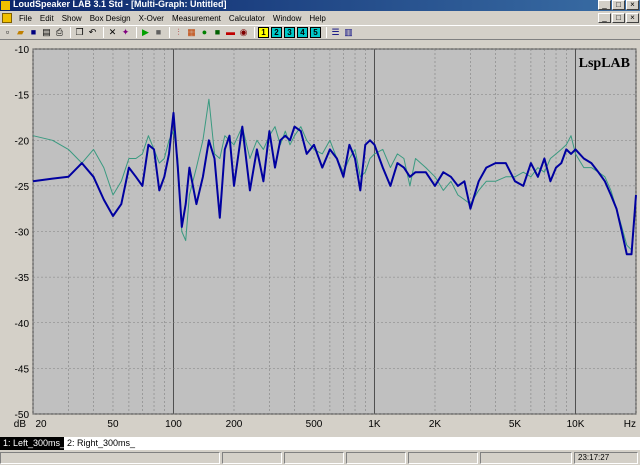 The height and width of the screenshot is (465, 640). Describe the element at coordinates (604, 5) in the screenshot. I see `minimize-button: _` at that location.